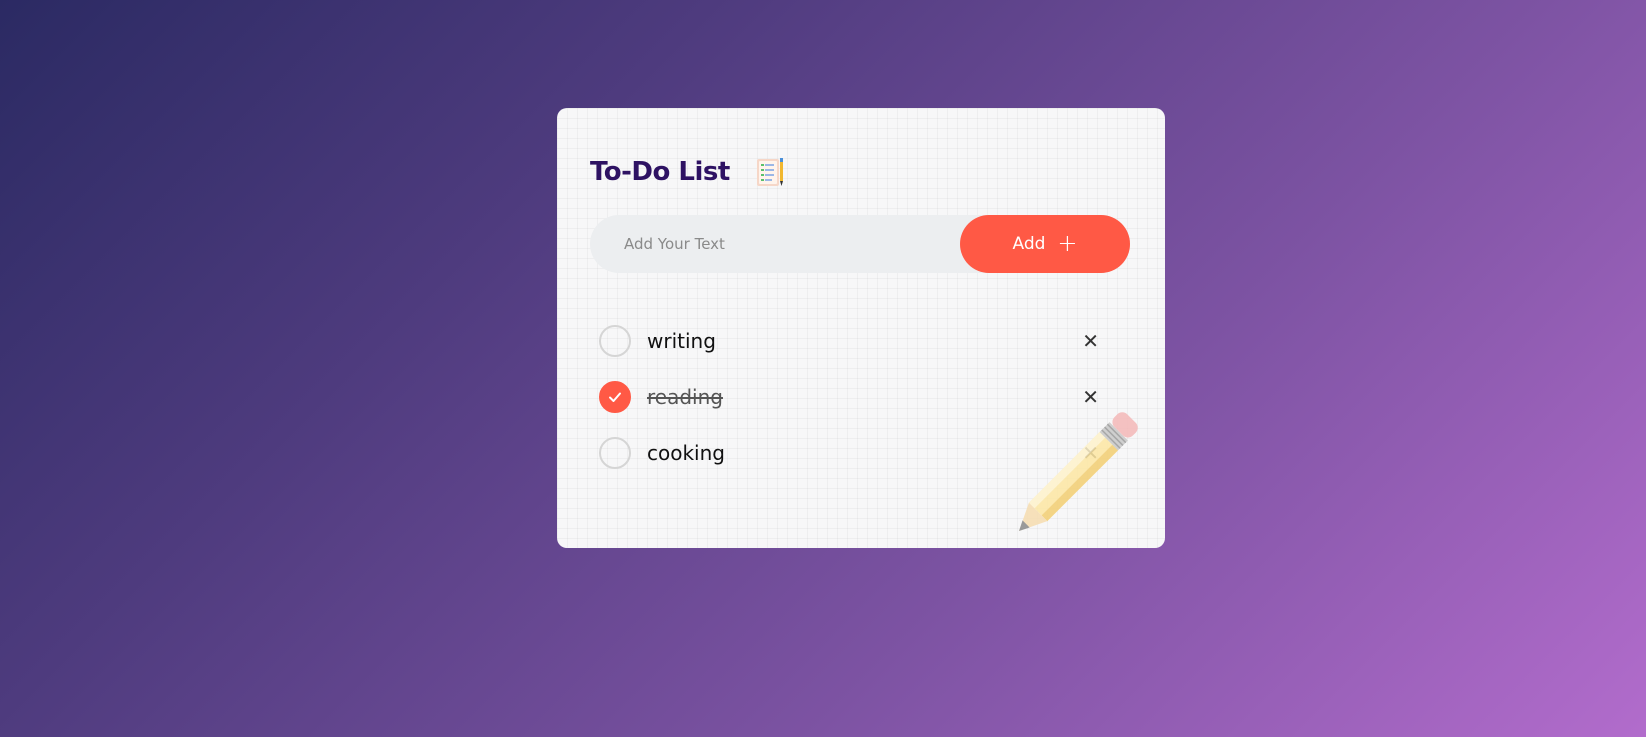 The height and width of the screenshot is (737, 1646). I want to click on task-input, so click(780, 244).